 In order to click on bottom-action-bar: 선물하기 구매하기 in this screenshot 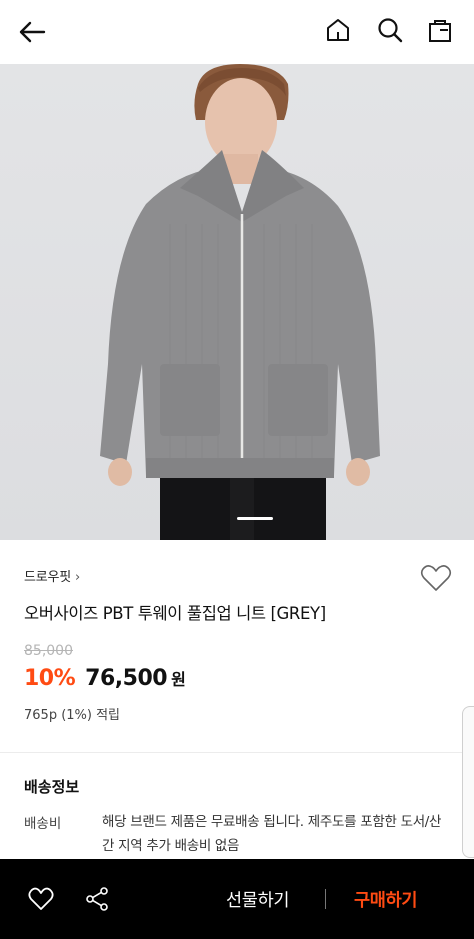, I will do `click(237, 899)`.